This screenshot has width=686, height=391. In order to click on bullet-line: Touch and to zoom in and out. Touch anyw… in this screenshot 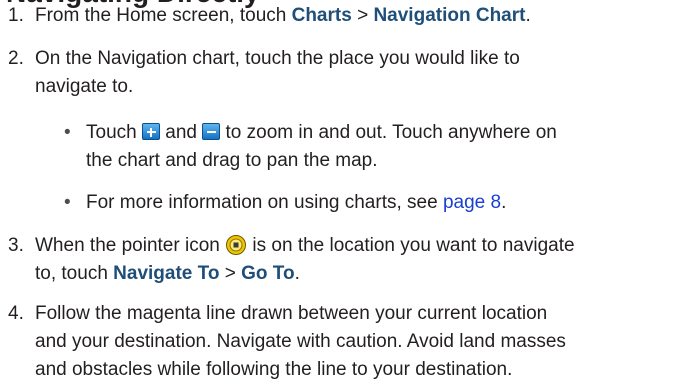, I will do `click(380, 133)`.